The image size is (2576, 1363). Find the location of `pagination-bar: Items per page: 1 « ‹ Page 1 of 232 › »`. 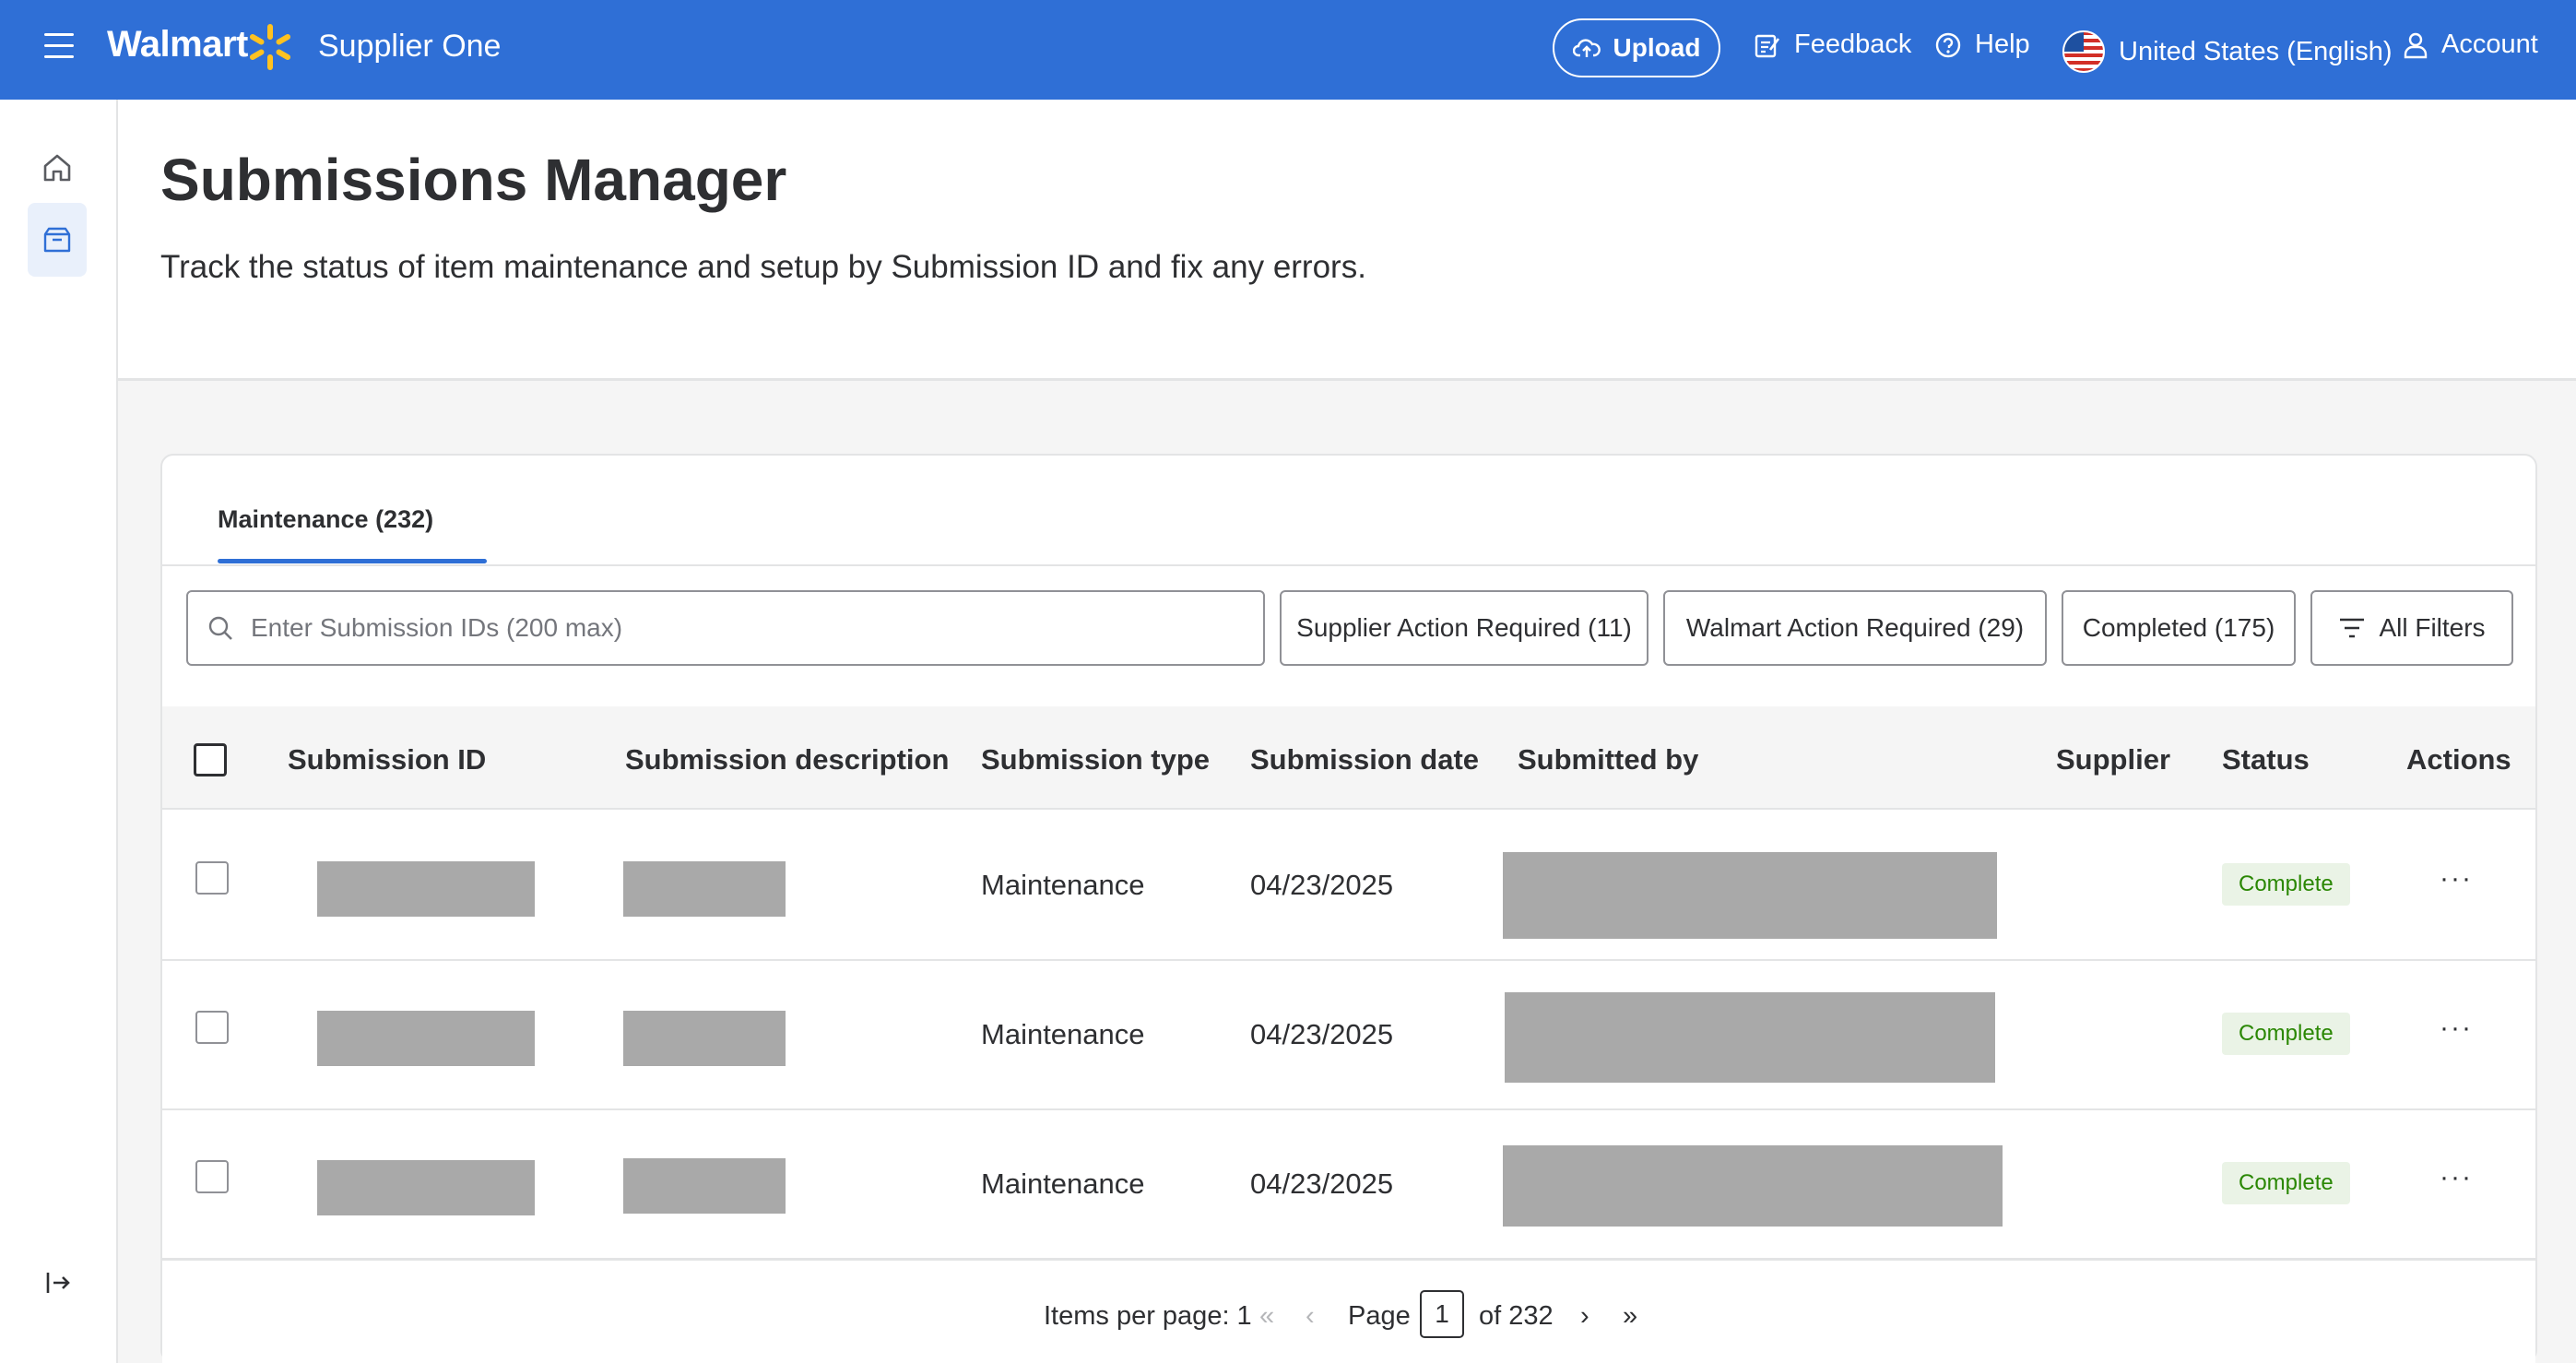

pagination-bar: Items per page: 1 « ‹ Page 1 of 232 › » is located at coordinates (1348, 1310).